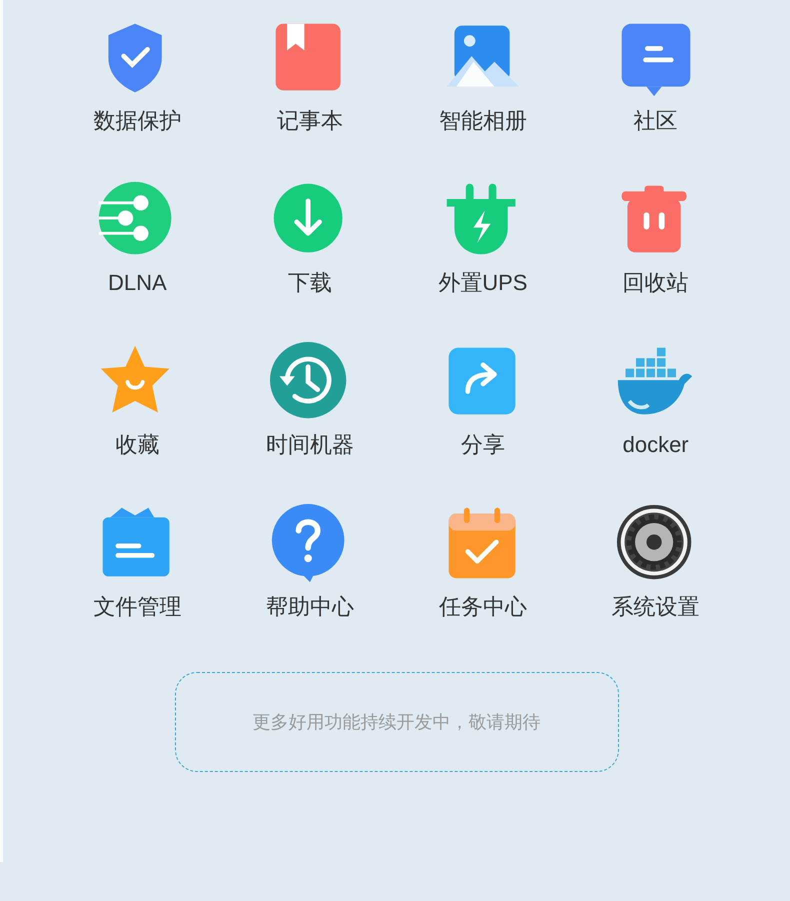 This screenshot has width=790, height=901. What do you see at coordinates (656, 121) in the screenshot?
I see `app-label: 社区` at bounding box center [656, 121].